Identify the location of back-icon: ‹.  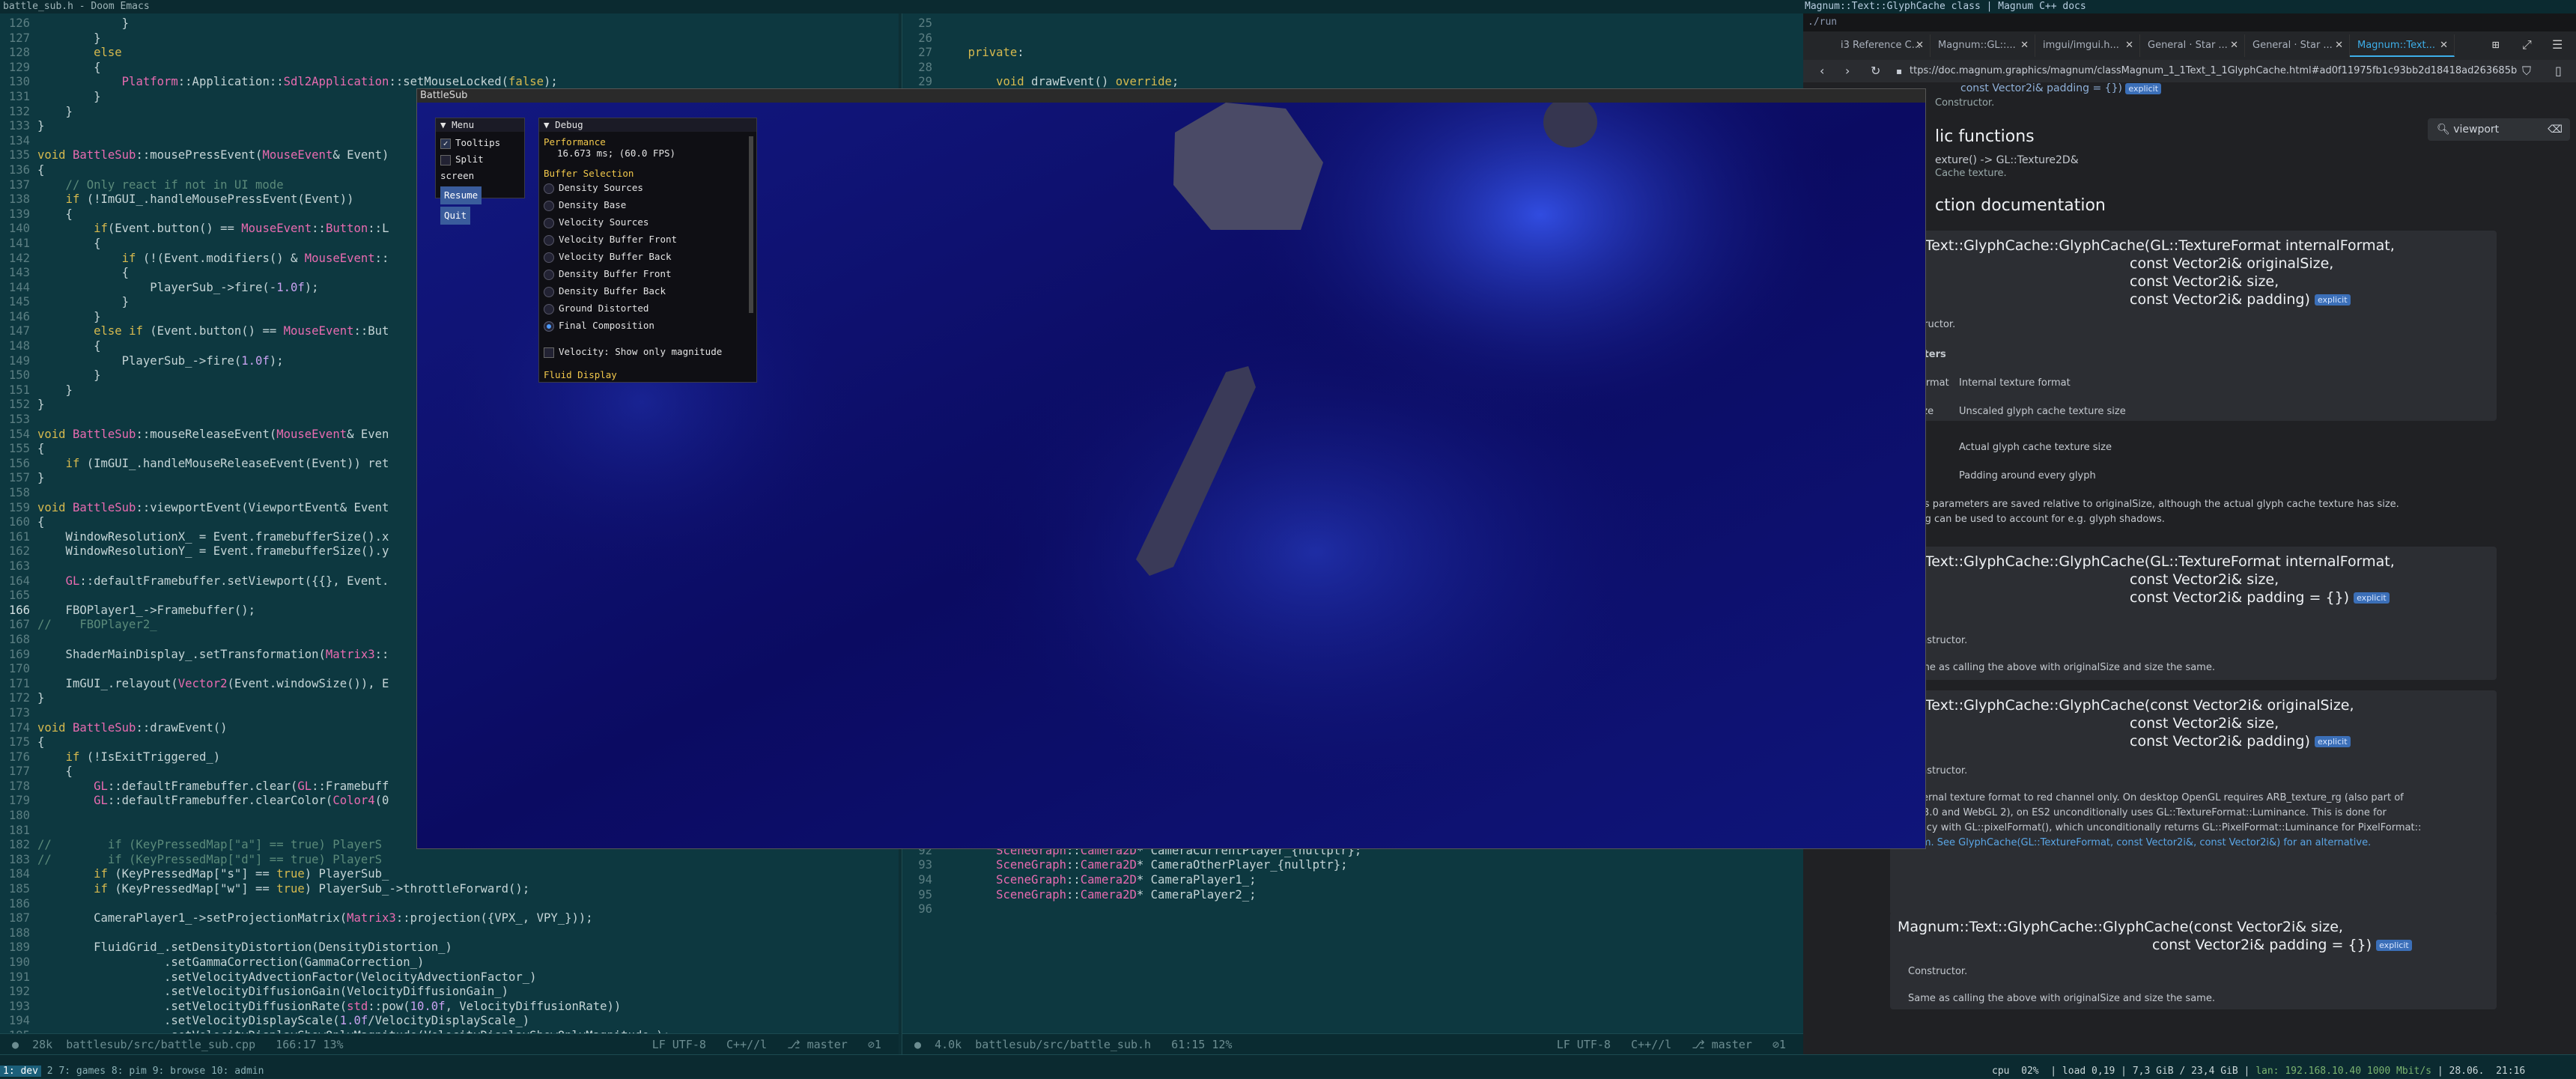
(1822, 71).